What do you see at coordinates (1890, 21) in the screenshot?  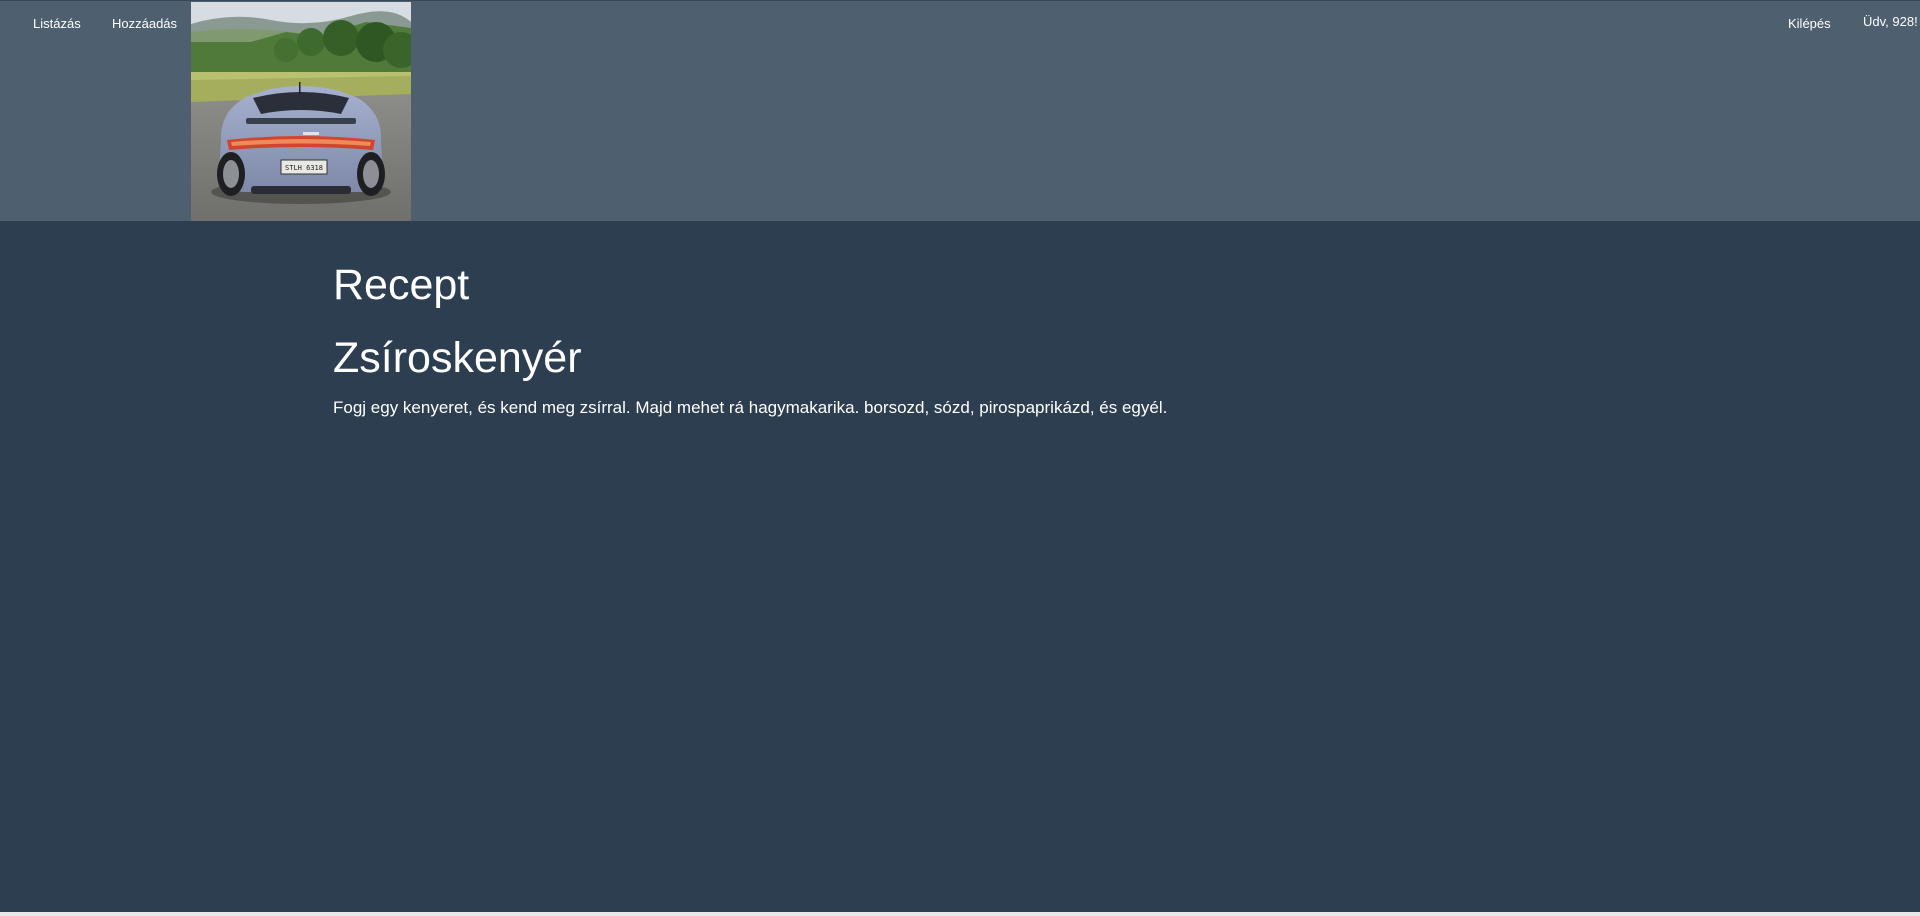 I see `user-greeting: Üdv, 928!` at bounding box center [1890, 21].